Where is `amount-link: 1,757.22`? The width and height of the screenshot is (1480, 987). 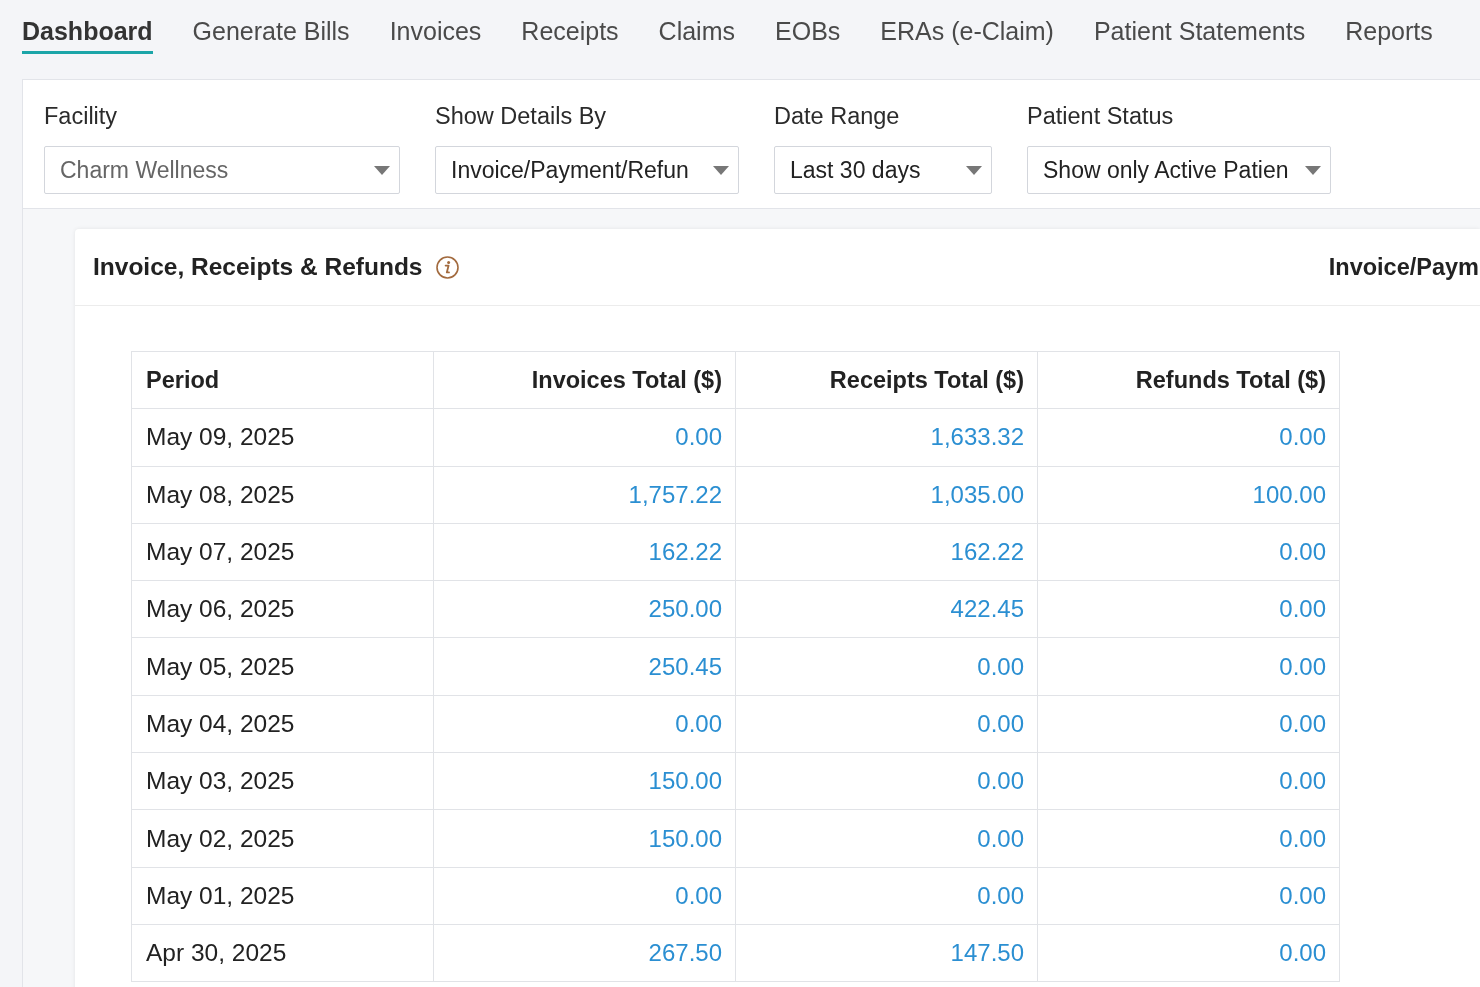 amount-link: 1,757.22 is located at coordinates (675, 494).